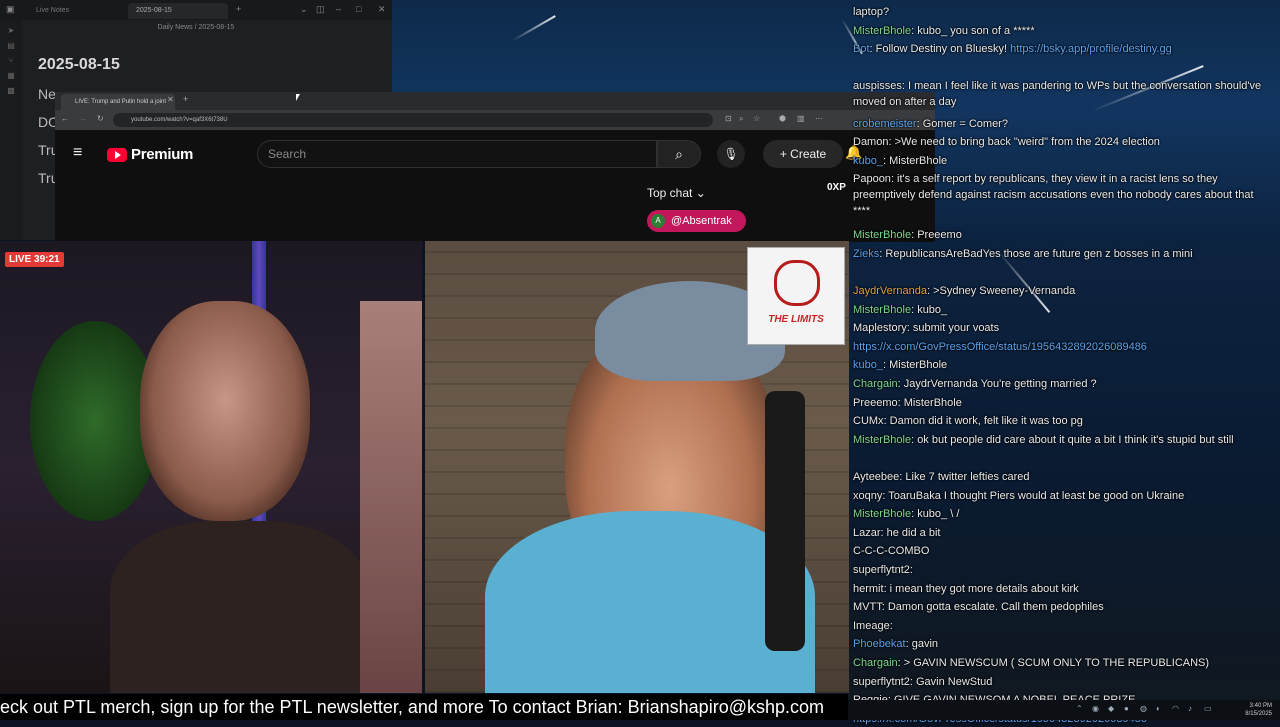 This screenshot has height=727, width=1280. Describe the element at coordinates (890, 291) in the screenshot. I see `chat-username: JaydrVernanda` at that location.